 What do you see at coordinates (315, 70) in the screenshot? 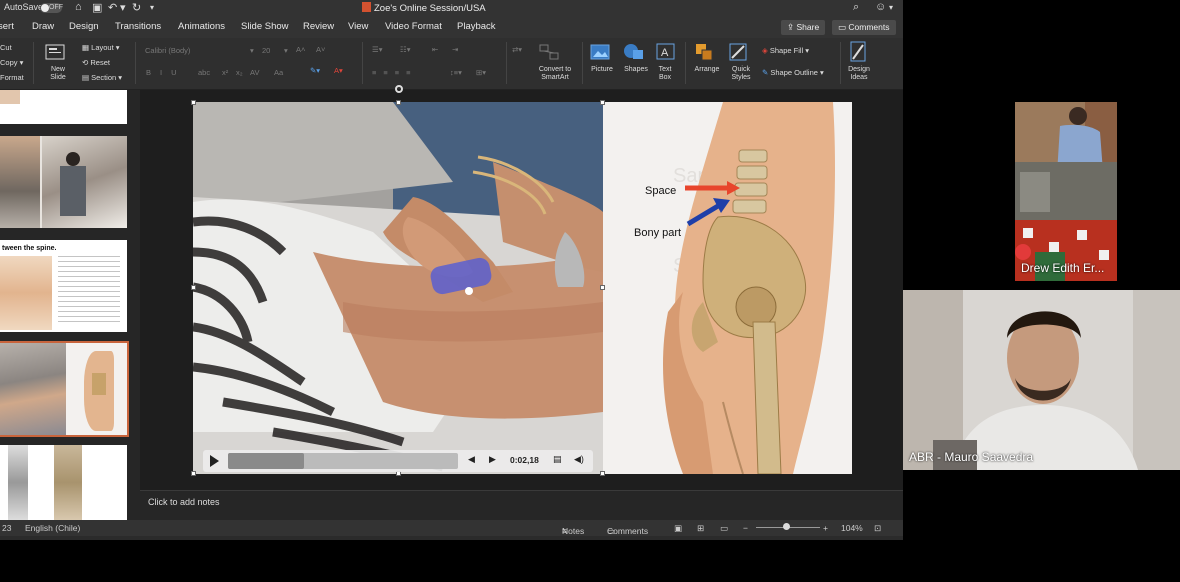
I see `highlight-icon: ✎▾` at bounding box center [315, 70].